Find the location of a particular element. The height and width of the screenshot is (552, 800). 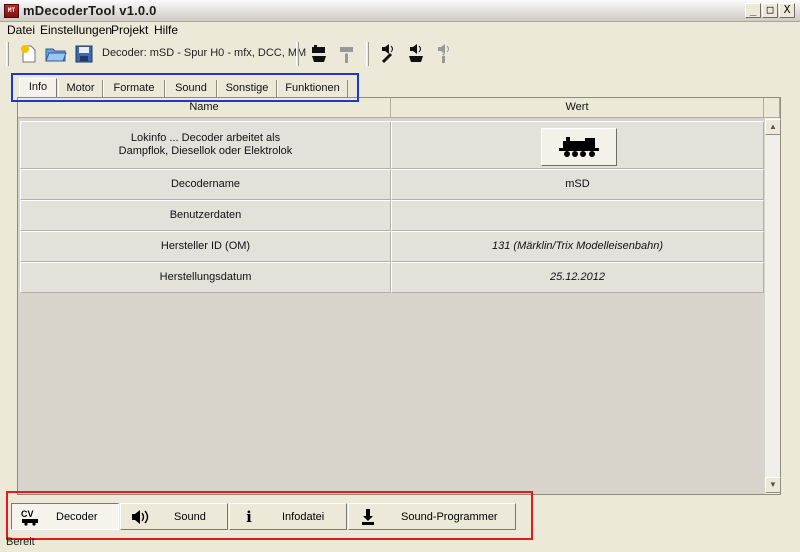

sound-programmer-button: Sound-Programmer is located at coordinates (432, 516).